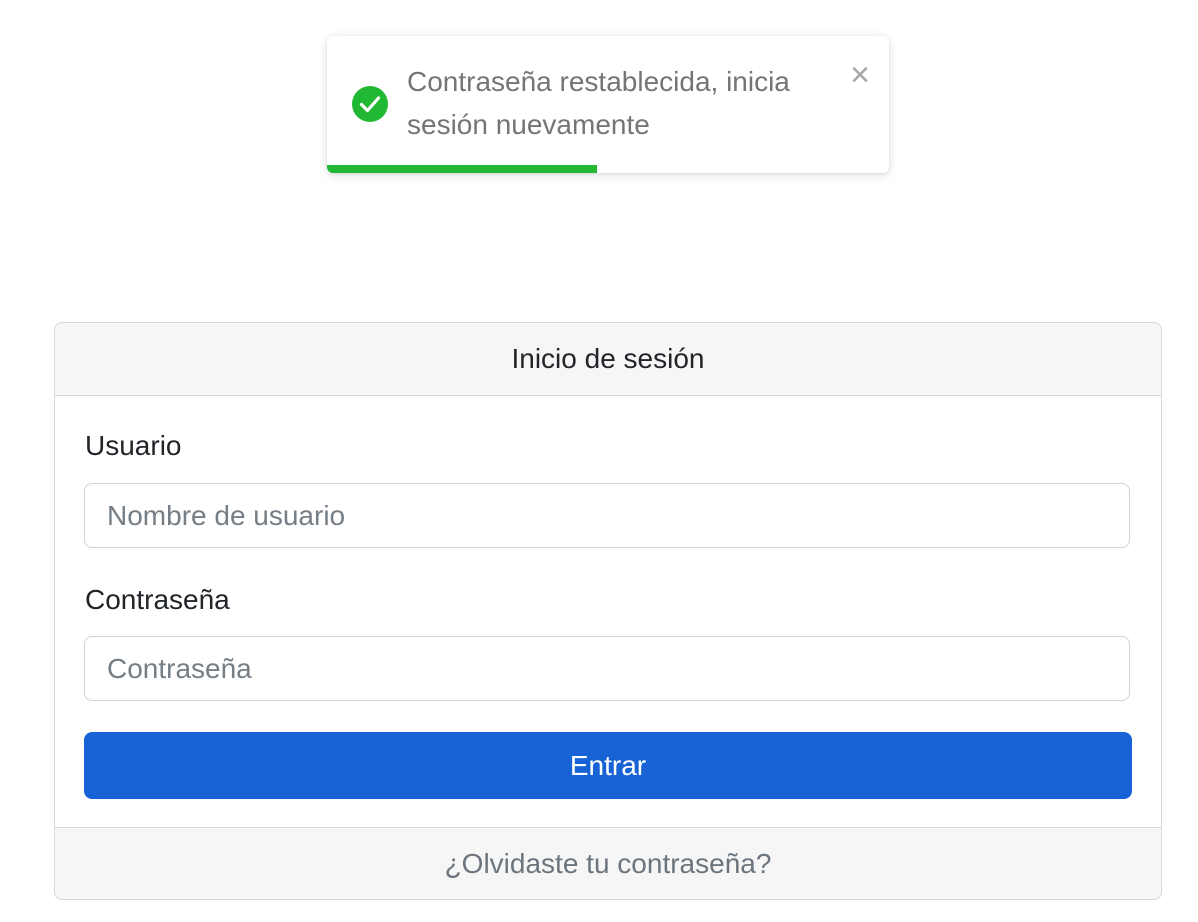 The width and height of the screenshot is (1198, 922). Describe the element at coordinates (860, 75) in the screenshot. I see `close-icon: ×` at that location.